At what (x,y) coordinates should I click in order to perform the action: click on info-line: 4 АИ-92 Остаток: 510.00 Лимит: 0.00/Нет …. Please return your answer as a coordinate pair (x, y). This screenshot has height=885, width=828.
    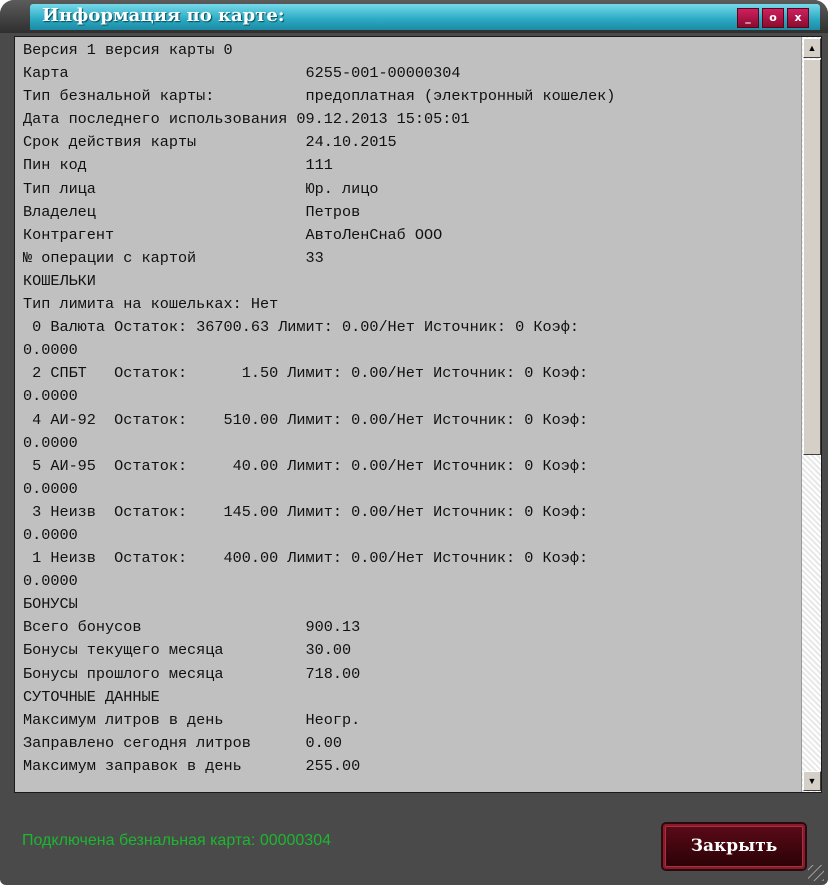
    Looking at the image, I should click on (306, 419).